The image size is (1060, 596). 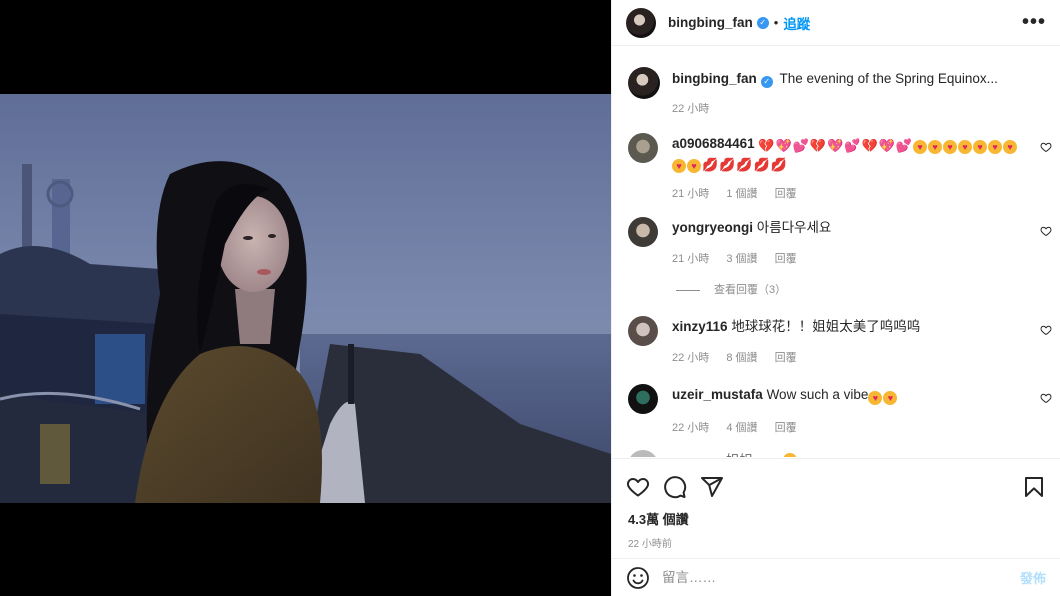 I want to click on comment-bubble-icon, so click(x=675, y=487).